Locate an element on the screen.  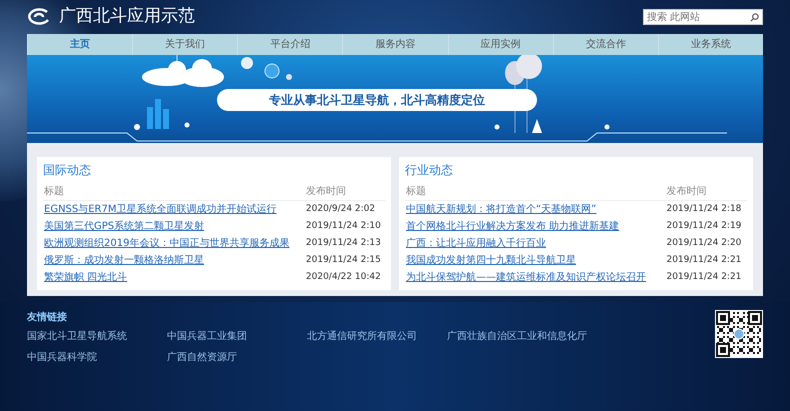
date-cell: 2019/11/24 2:18 is located at coordinates (703, 209).